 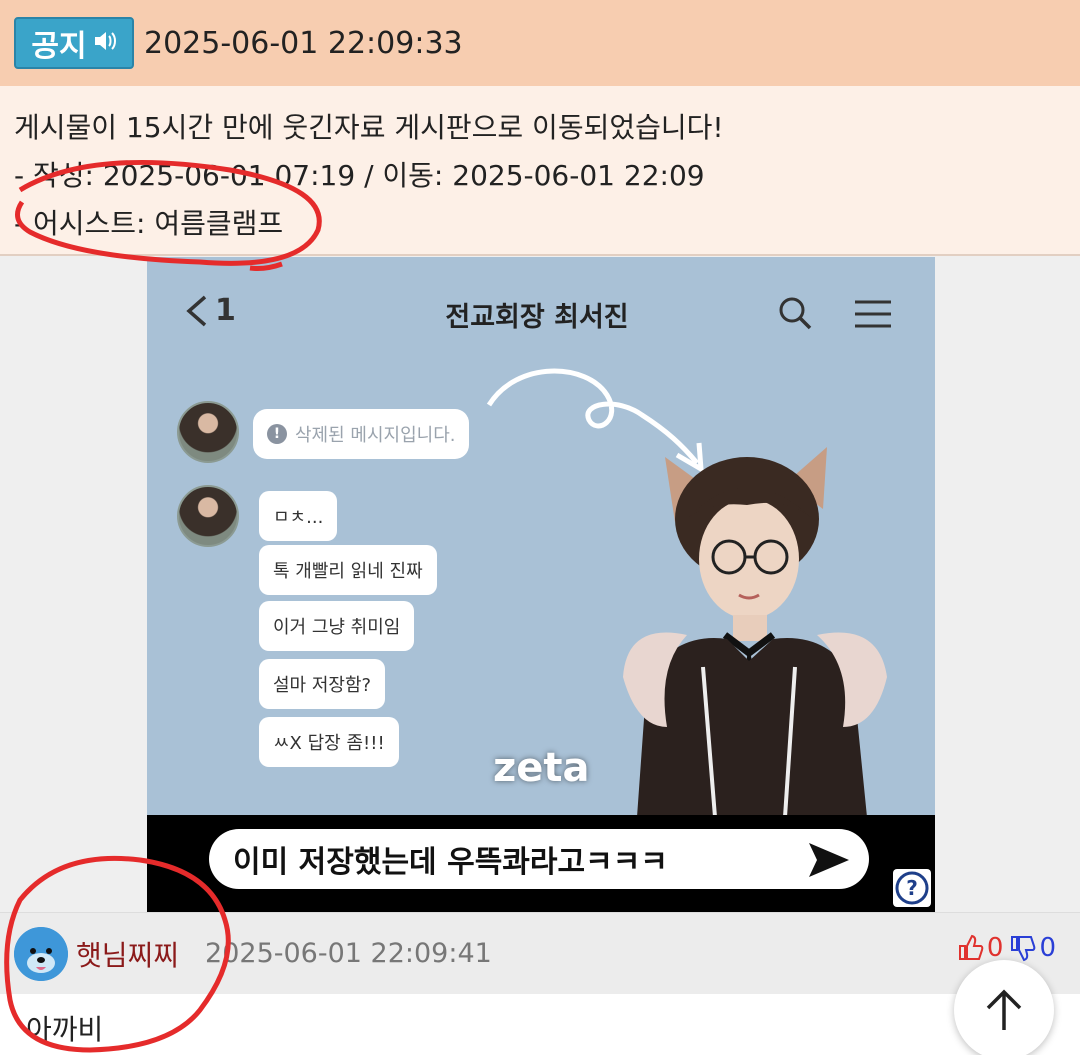 What do you see at coordinates (540, 43) in the screenshot?
I see `notice-header: 공지 2025-06-01 22:09:33` at bounding box center [540, 43].